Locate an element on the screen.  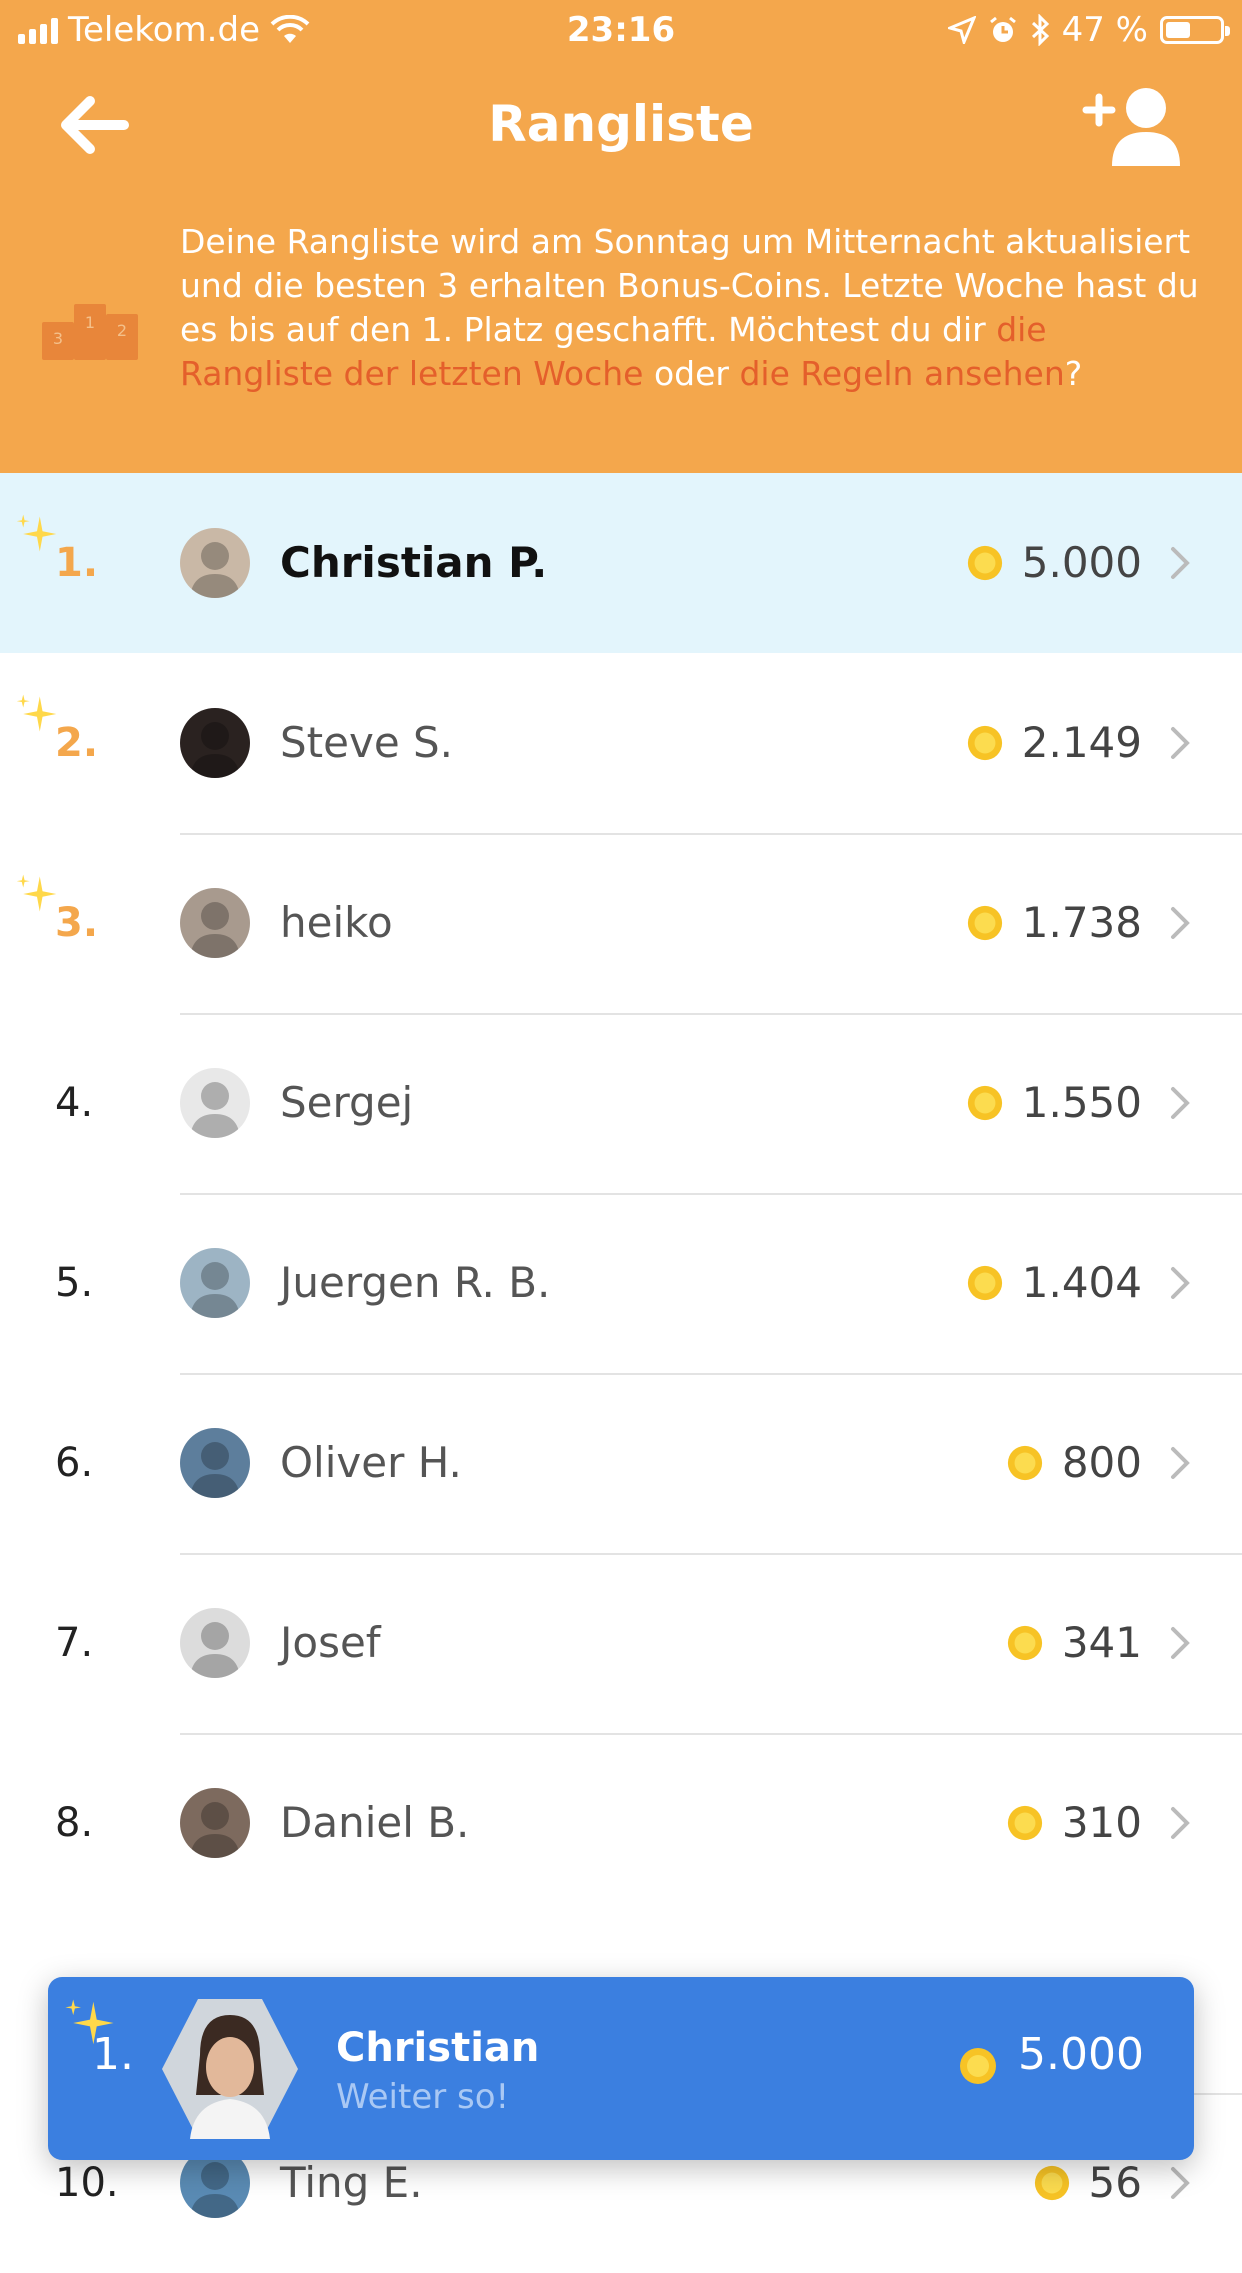
podium-label-second: 2 is located at coordinates (122, 330).